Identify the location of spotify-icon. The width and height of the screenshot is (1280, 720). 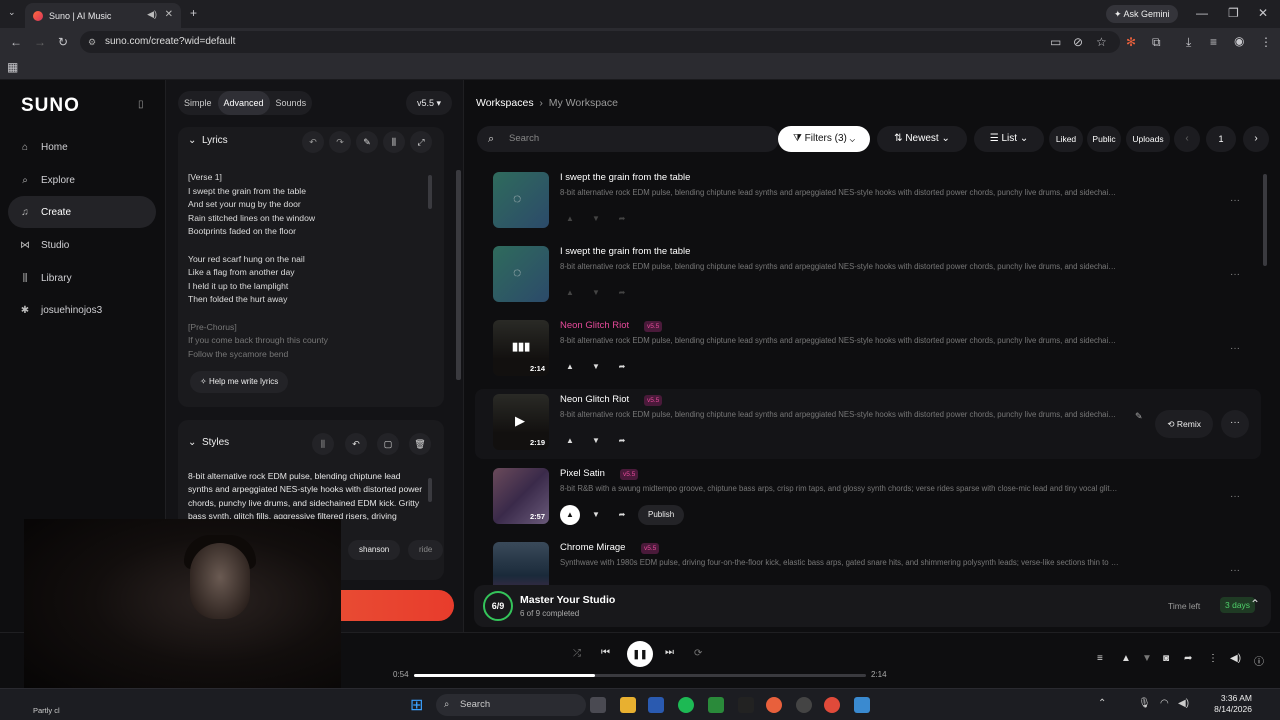
(686, 705).